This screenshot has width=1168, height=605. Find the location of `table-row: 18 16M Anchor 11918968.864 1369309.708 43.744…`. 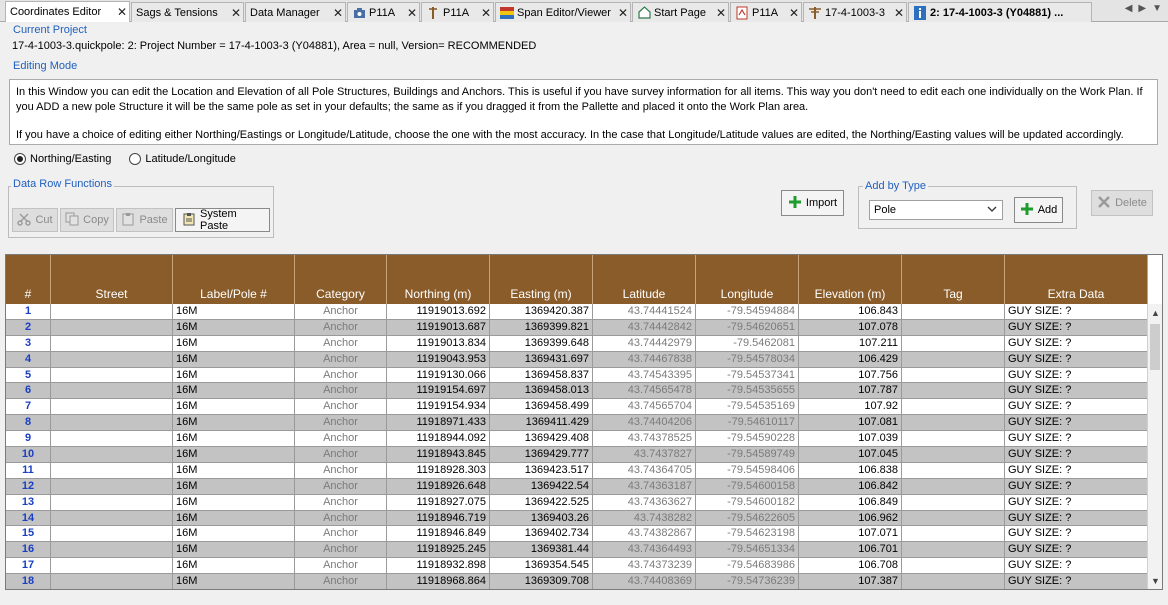

table-row: 18 16M Anchor 11918968.864 1369309.708 43.744… is located at coordinates (577, 581).